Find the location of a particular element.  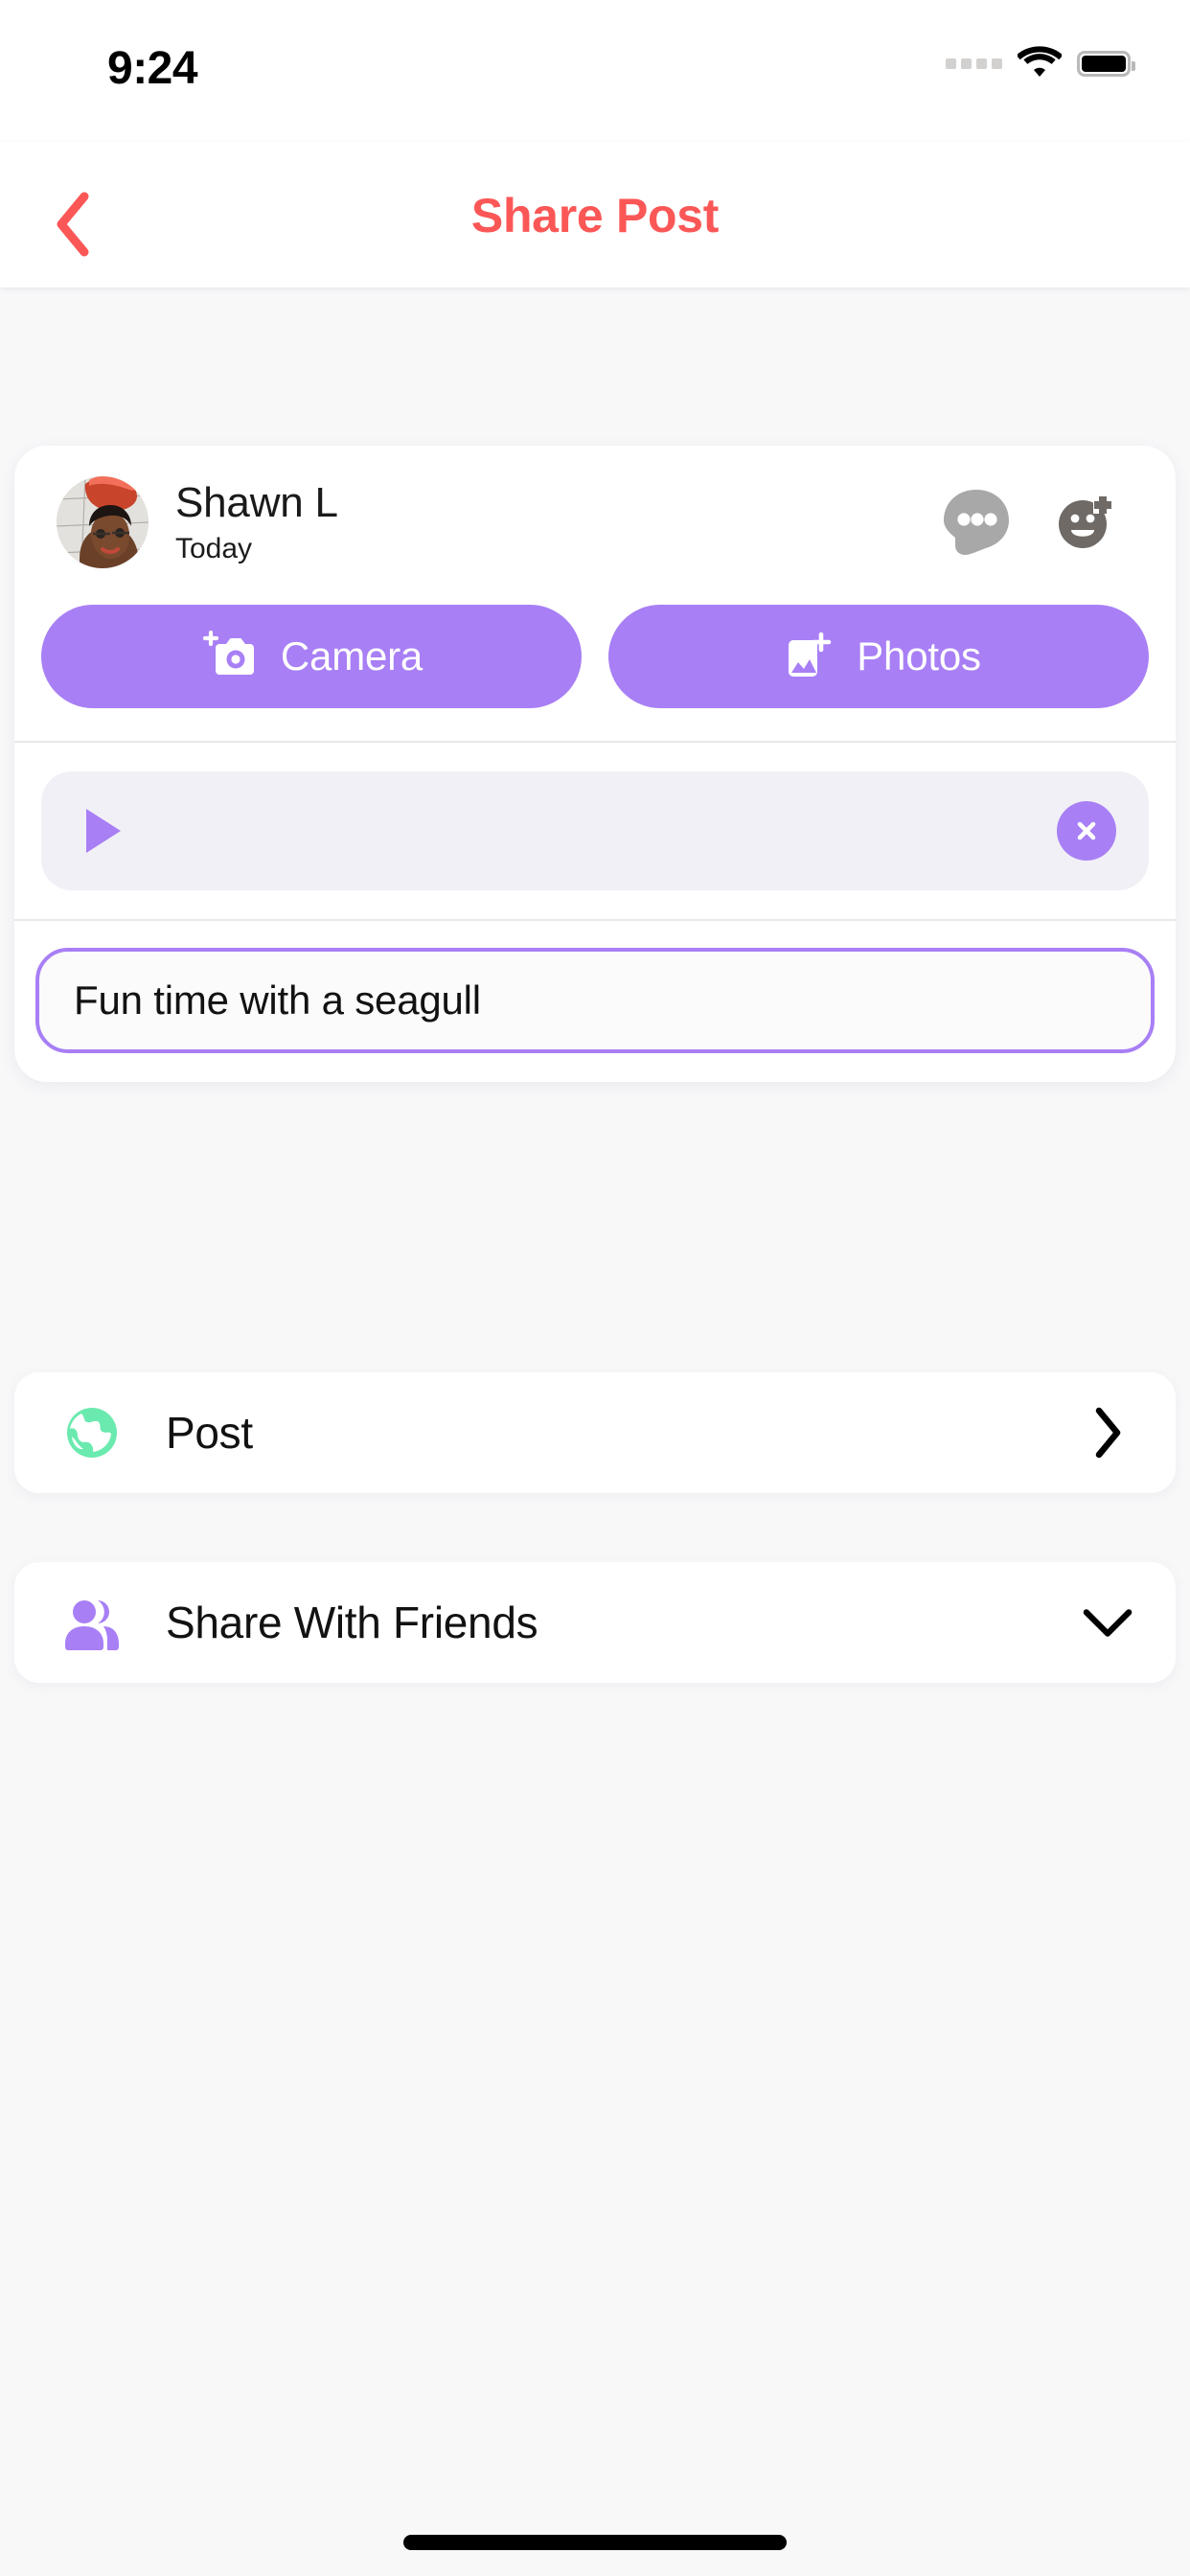

camera-button: Camera is located at coordinates (311, 656).